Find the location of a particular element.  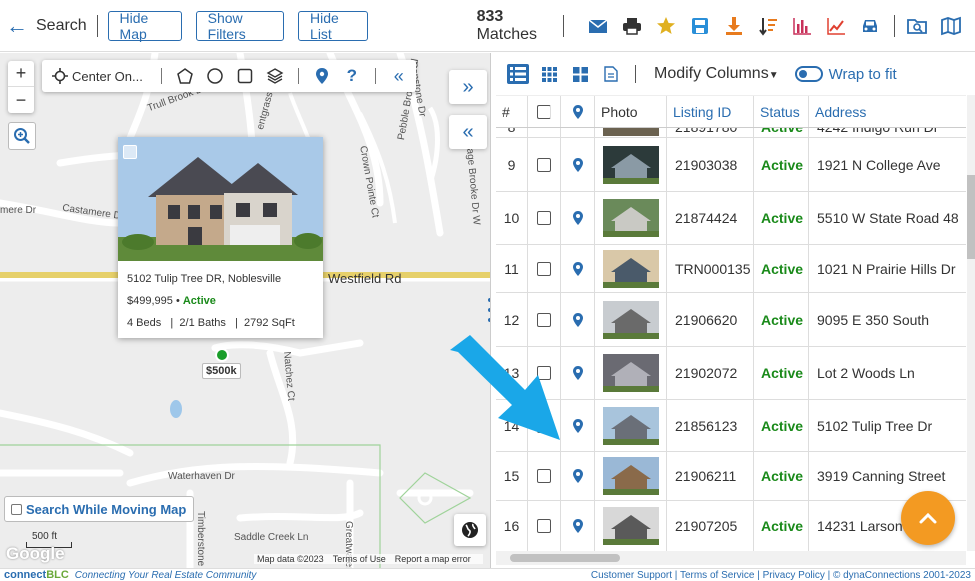

list-view-button is located at coordinates (518, 74).